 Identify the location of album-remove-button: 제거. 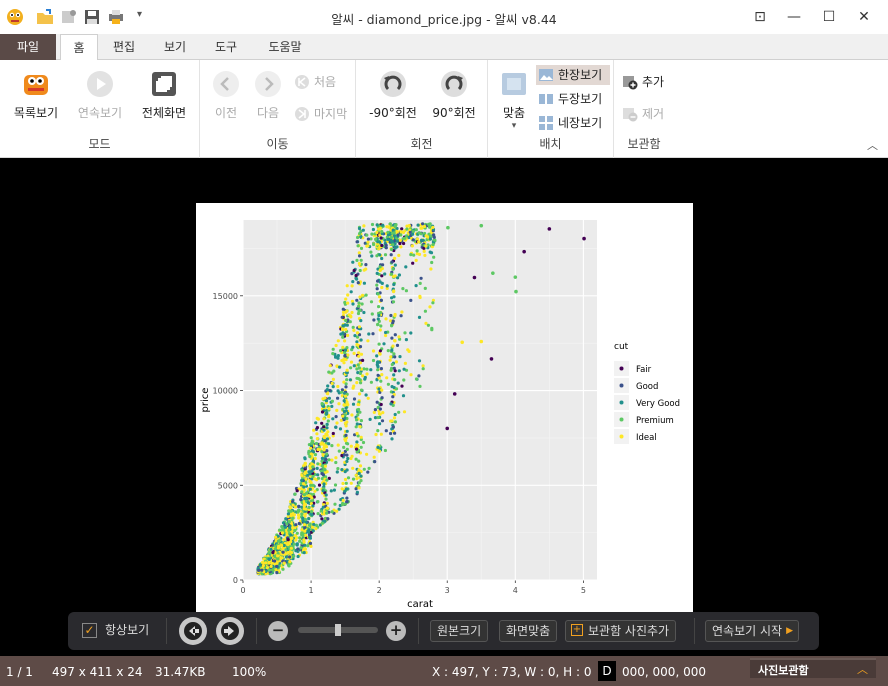
(642, 114).